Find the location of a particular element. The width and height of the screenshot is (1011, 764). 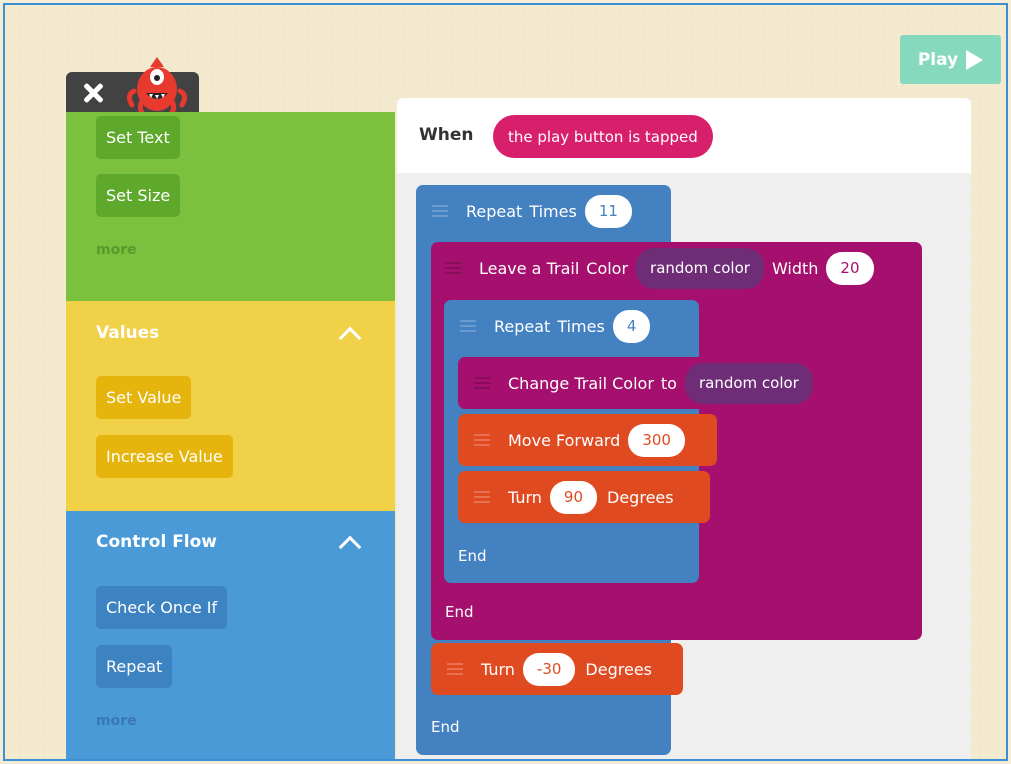

turn-row: Turn -30 Degrees is located at coordinates (549, 669).